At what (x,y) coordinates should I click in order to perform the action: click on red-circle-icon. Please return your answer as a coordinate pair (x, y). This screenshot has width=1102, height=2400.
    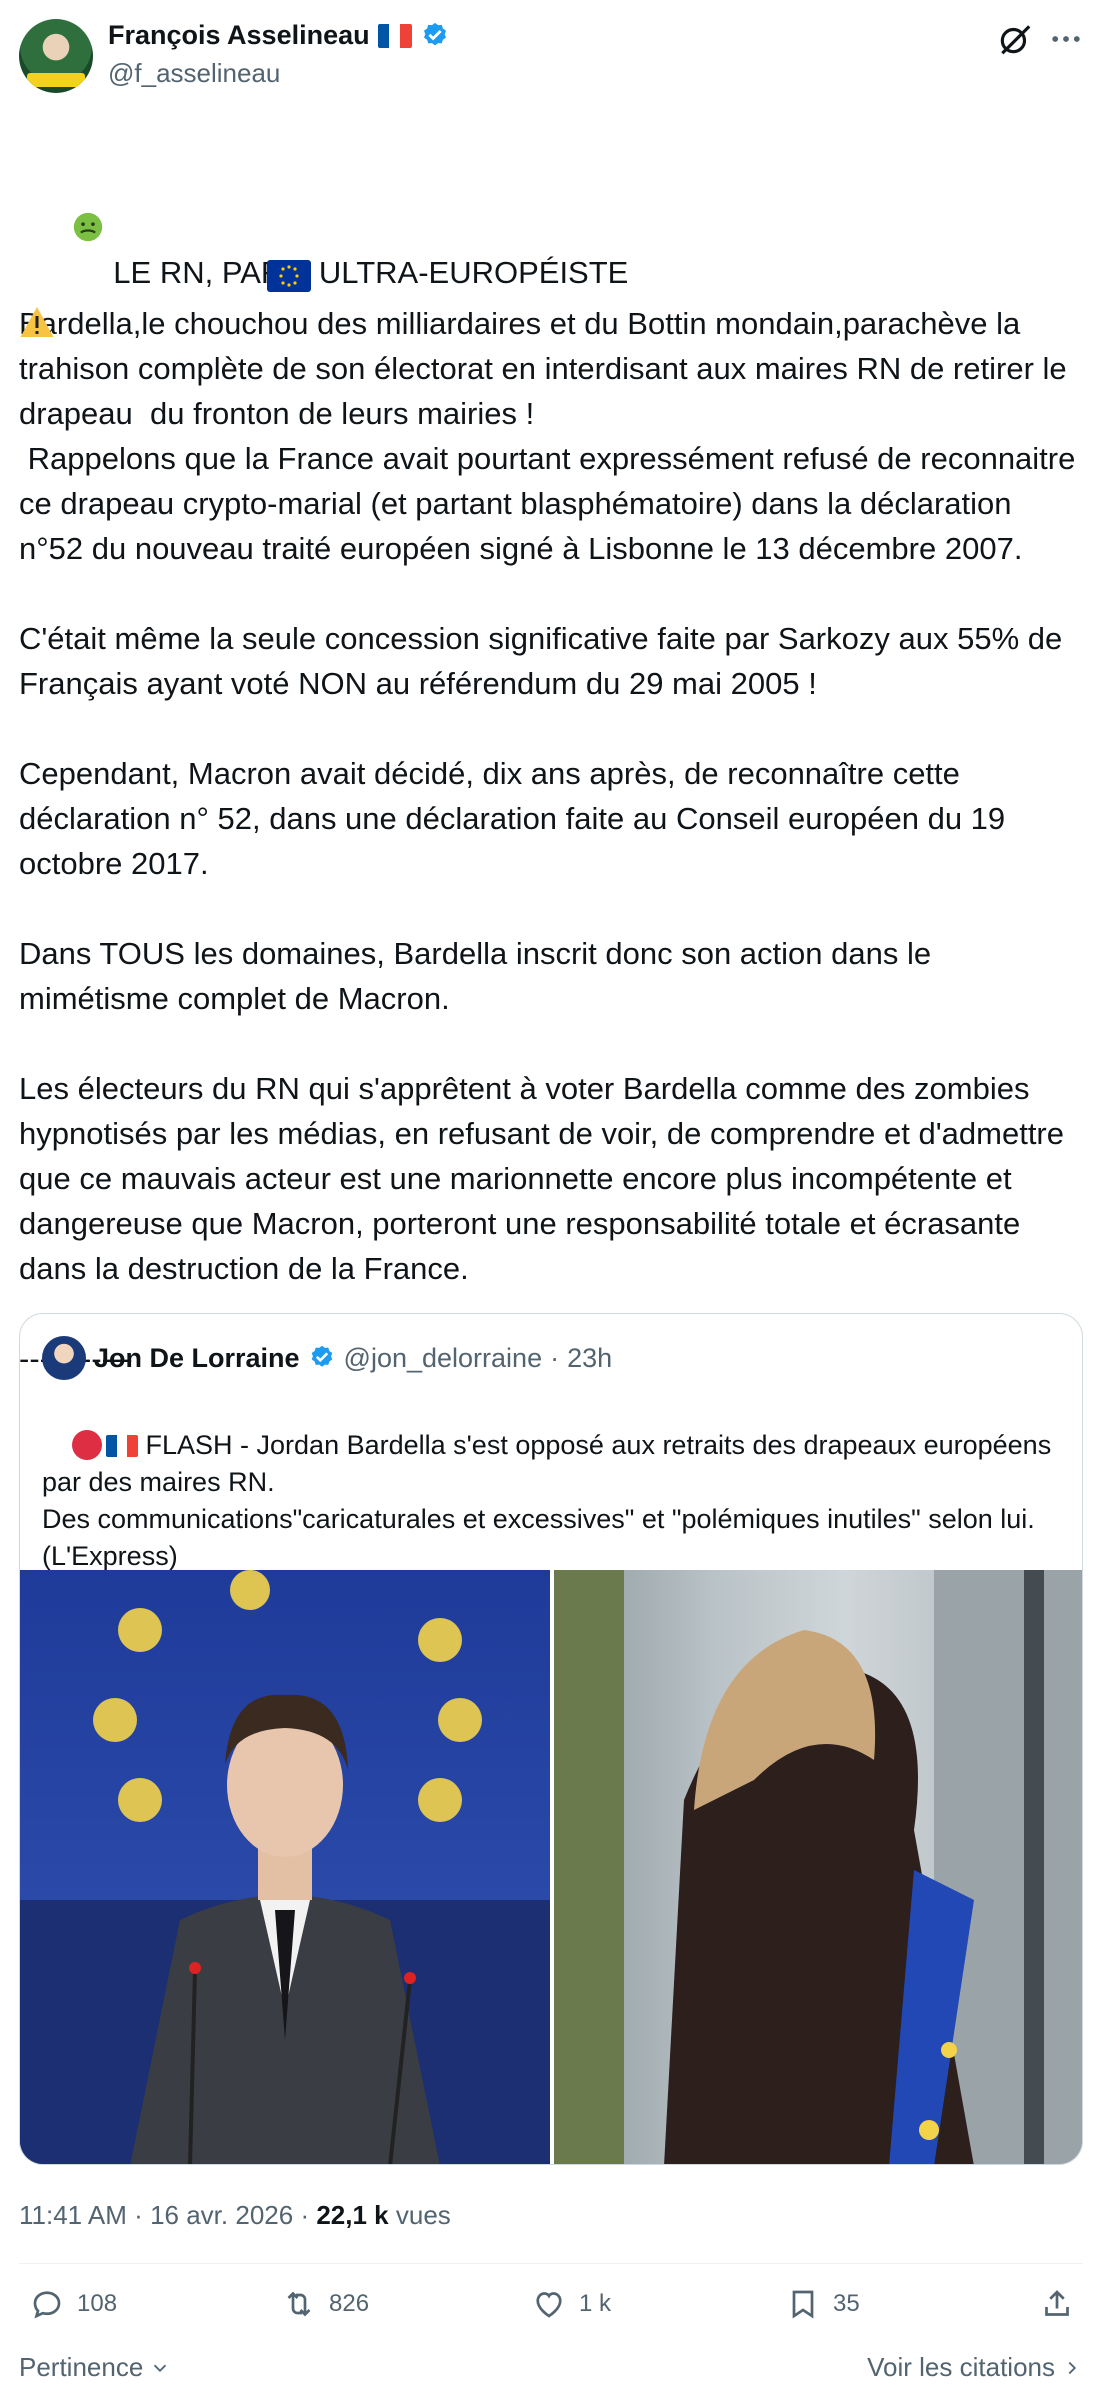
    Looking at the image, I should click on (87, 1445).